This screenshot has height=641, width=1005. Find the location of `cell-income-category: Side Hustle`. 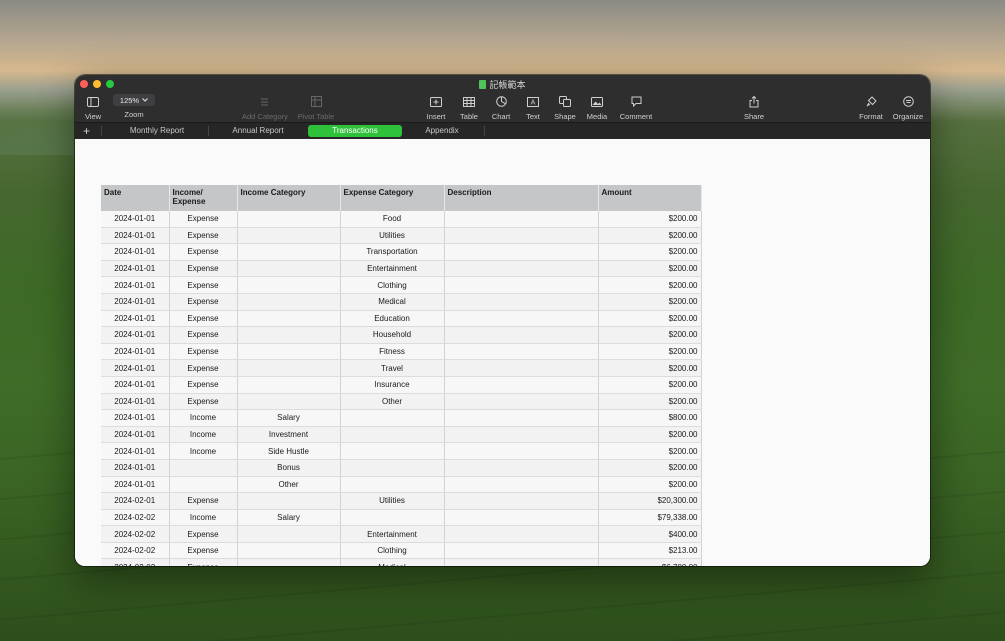

cell-income-category: Side Hustle is located at coordinates (289, 451).